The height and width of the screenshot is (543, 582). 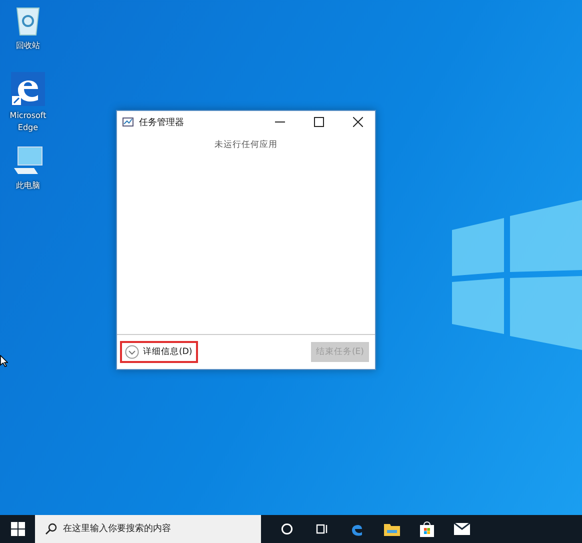 What do you see at coordinates (322, 529) in the screenshot?
I see `task-view-icon` at bounding box center [322, 529].